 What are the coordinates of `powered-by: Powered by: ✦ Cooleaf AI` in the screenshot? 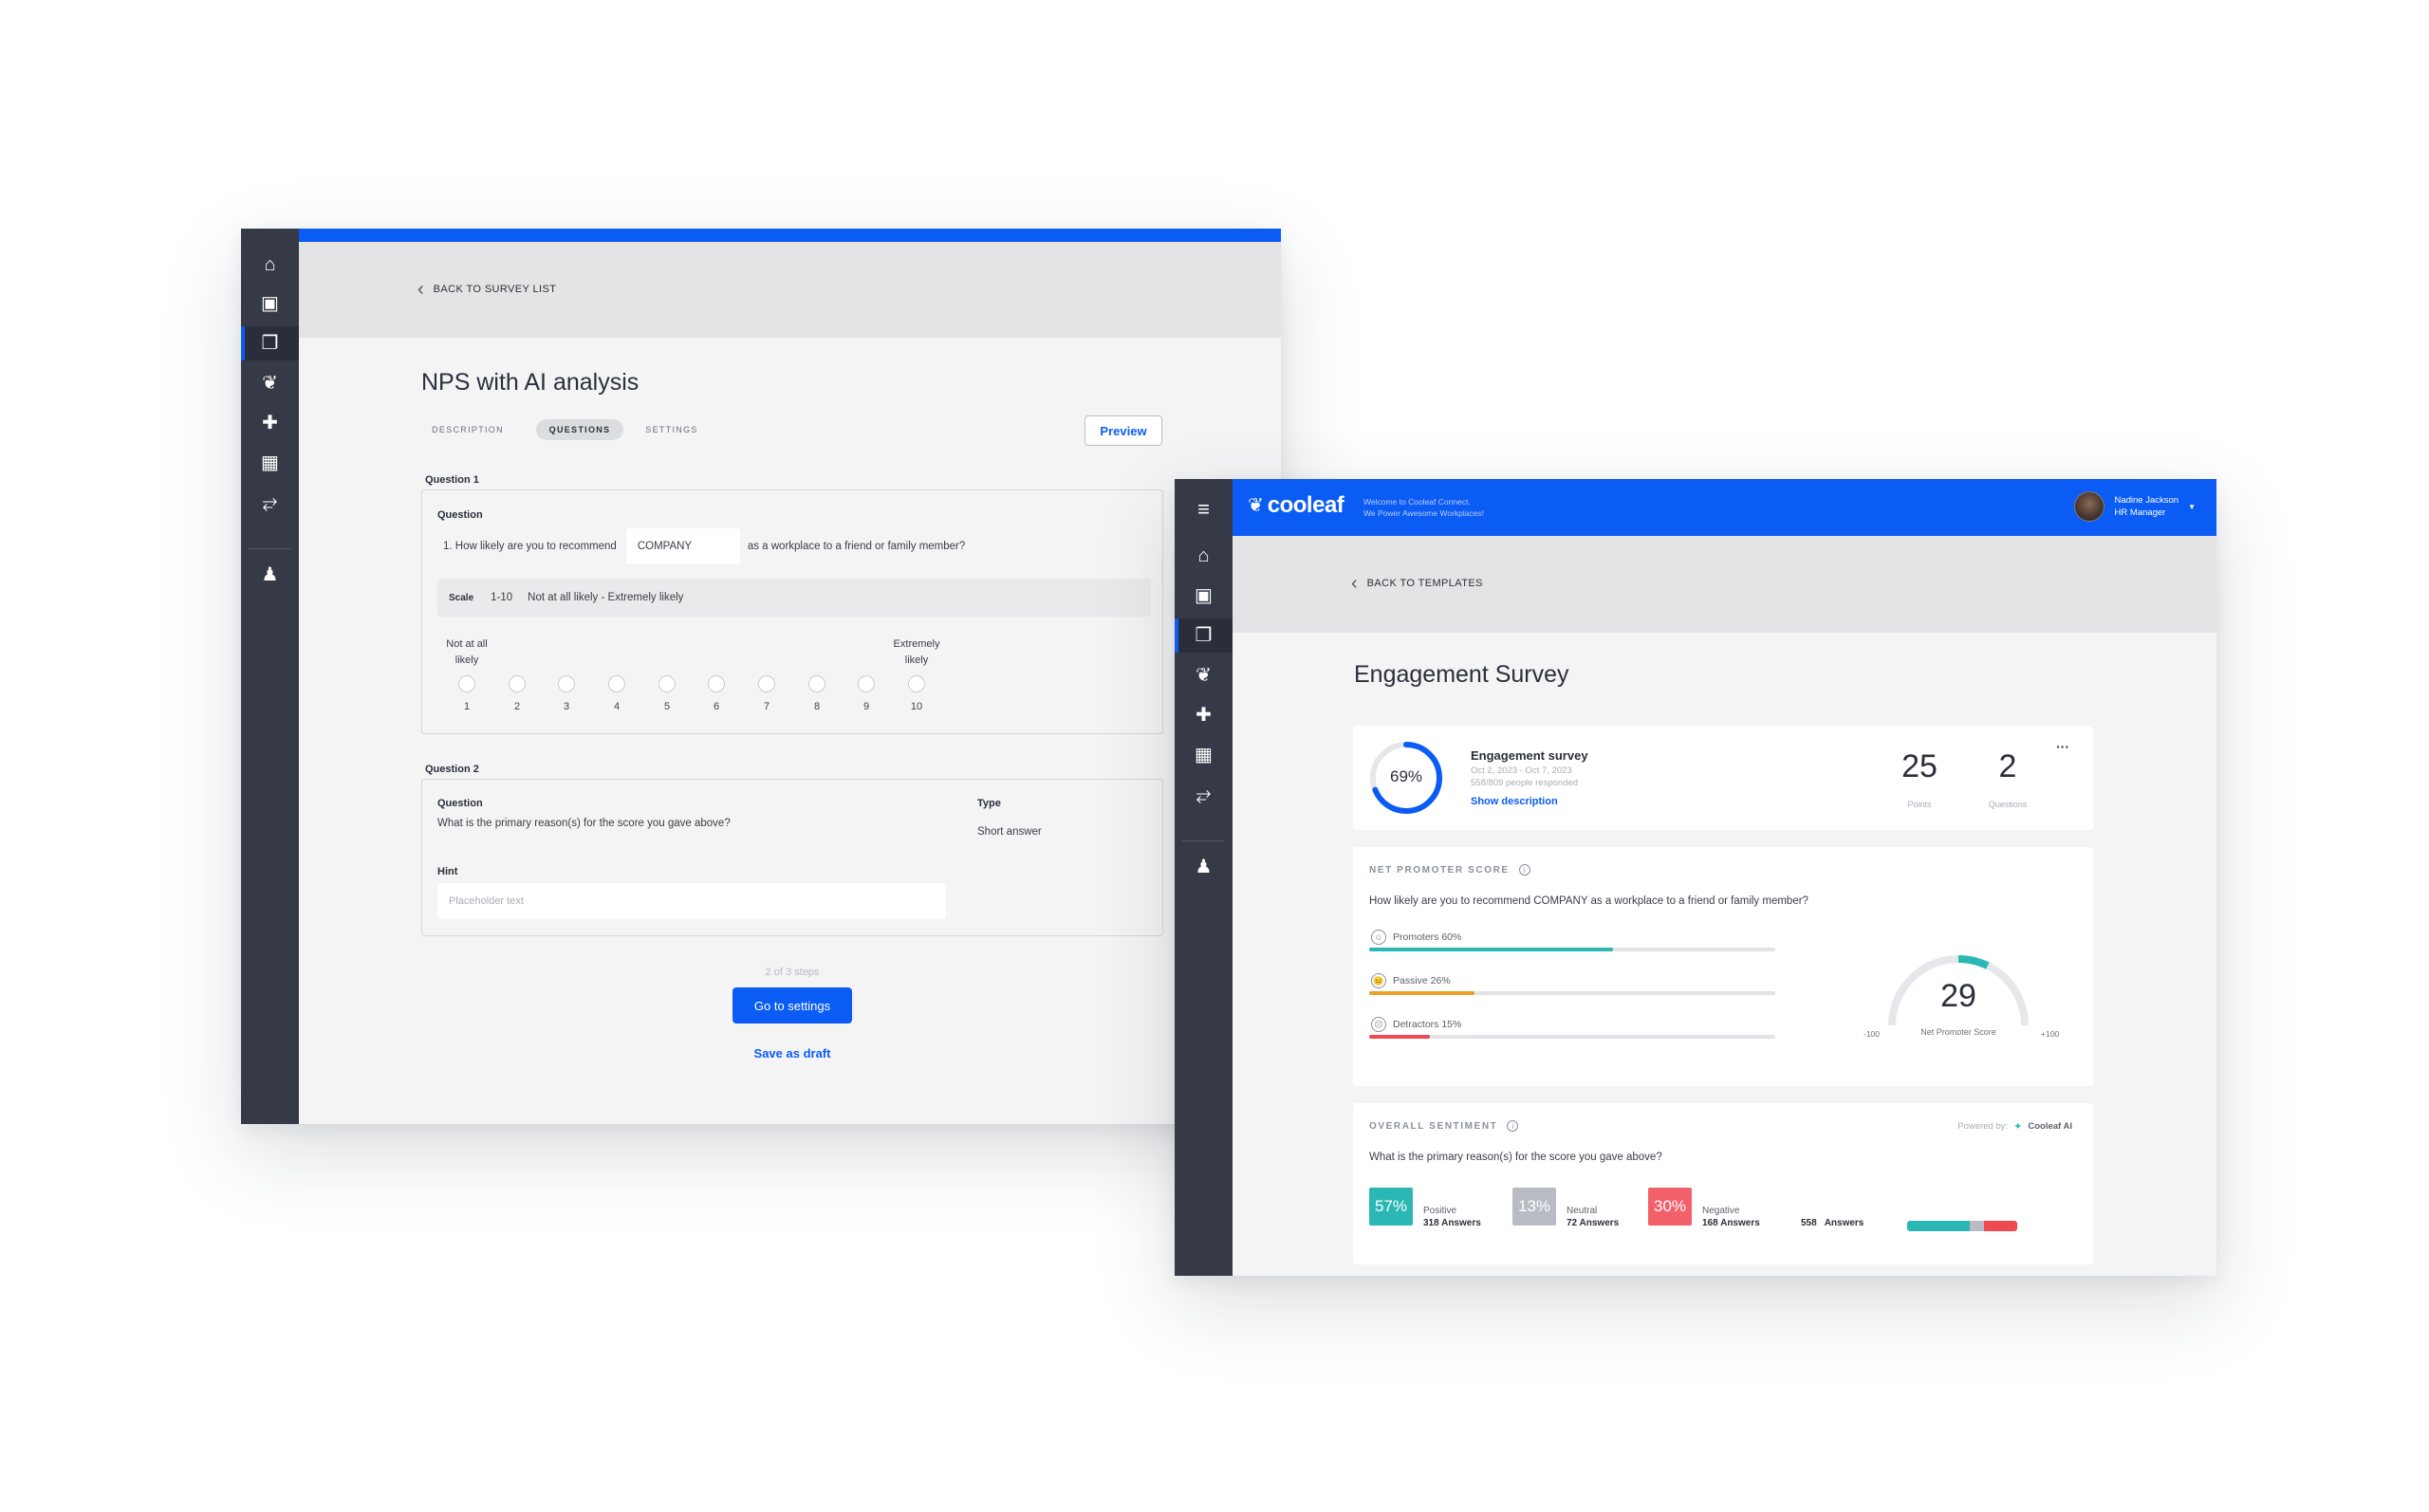 It's located at (2014, 1126).